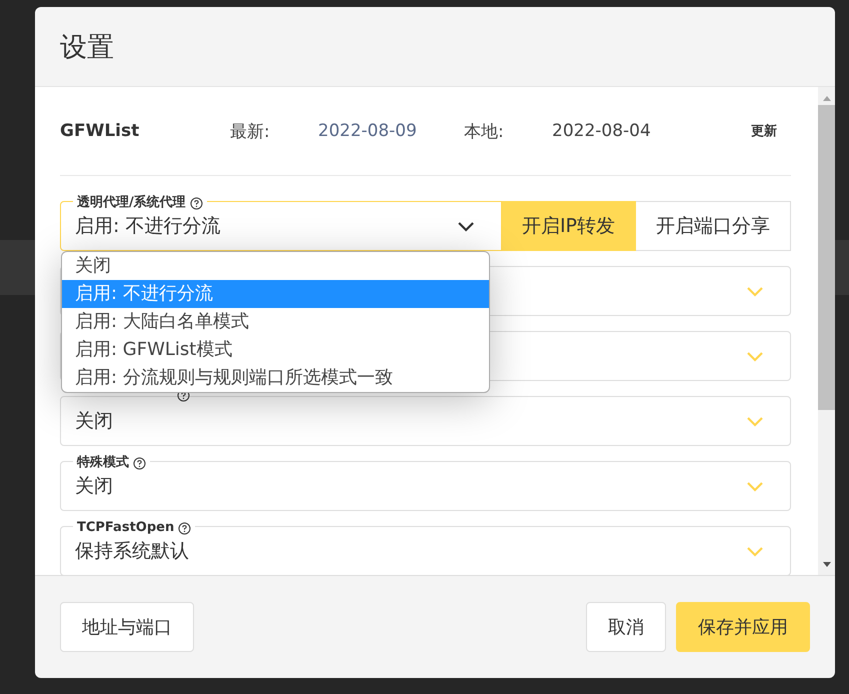 The image size is (849, 694). I want to click on dialog-title: 设置, so click(87, 47).